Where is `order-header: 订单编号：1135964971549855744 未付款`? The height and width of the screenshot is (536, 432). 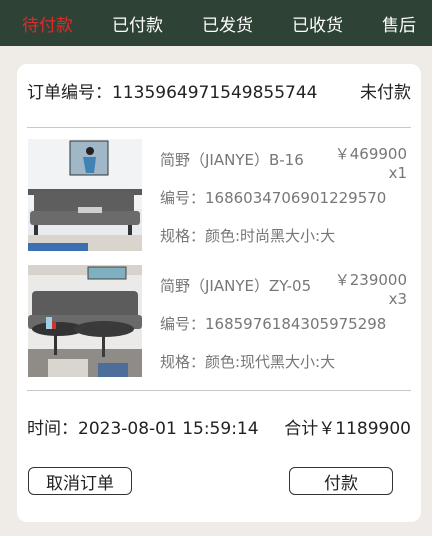 order-header: 订单编号：1135964971549855744 未付款 is located at coordinates (219, 90).